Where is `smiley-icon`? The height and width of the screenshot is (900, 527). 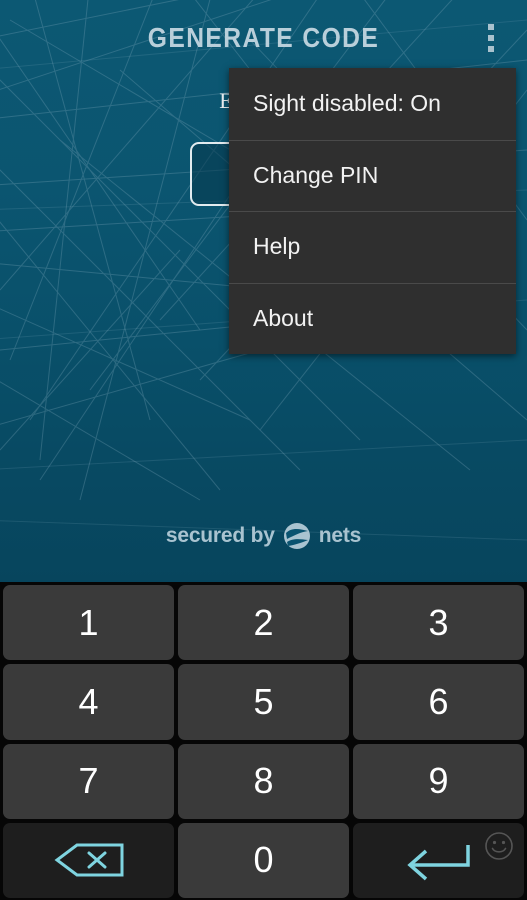 smiley-icon is located at coordinates (499, 846).